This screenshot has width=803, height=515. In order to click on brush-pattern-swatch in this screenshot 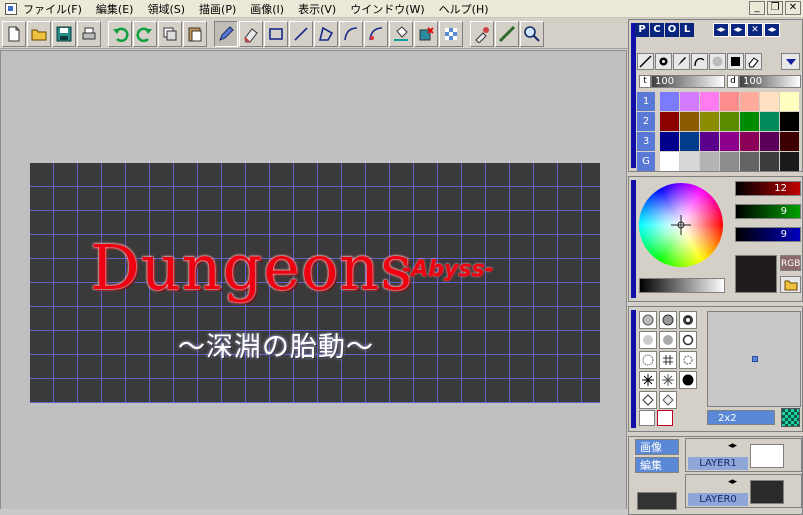, I will do `click(790, 417)`.